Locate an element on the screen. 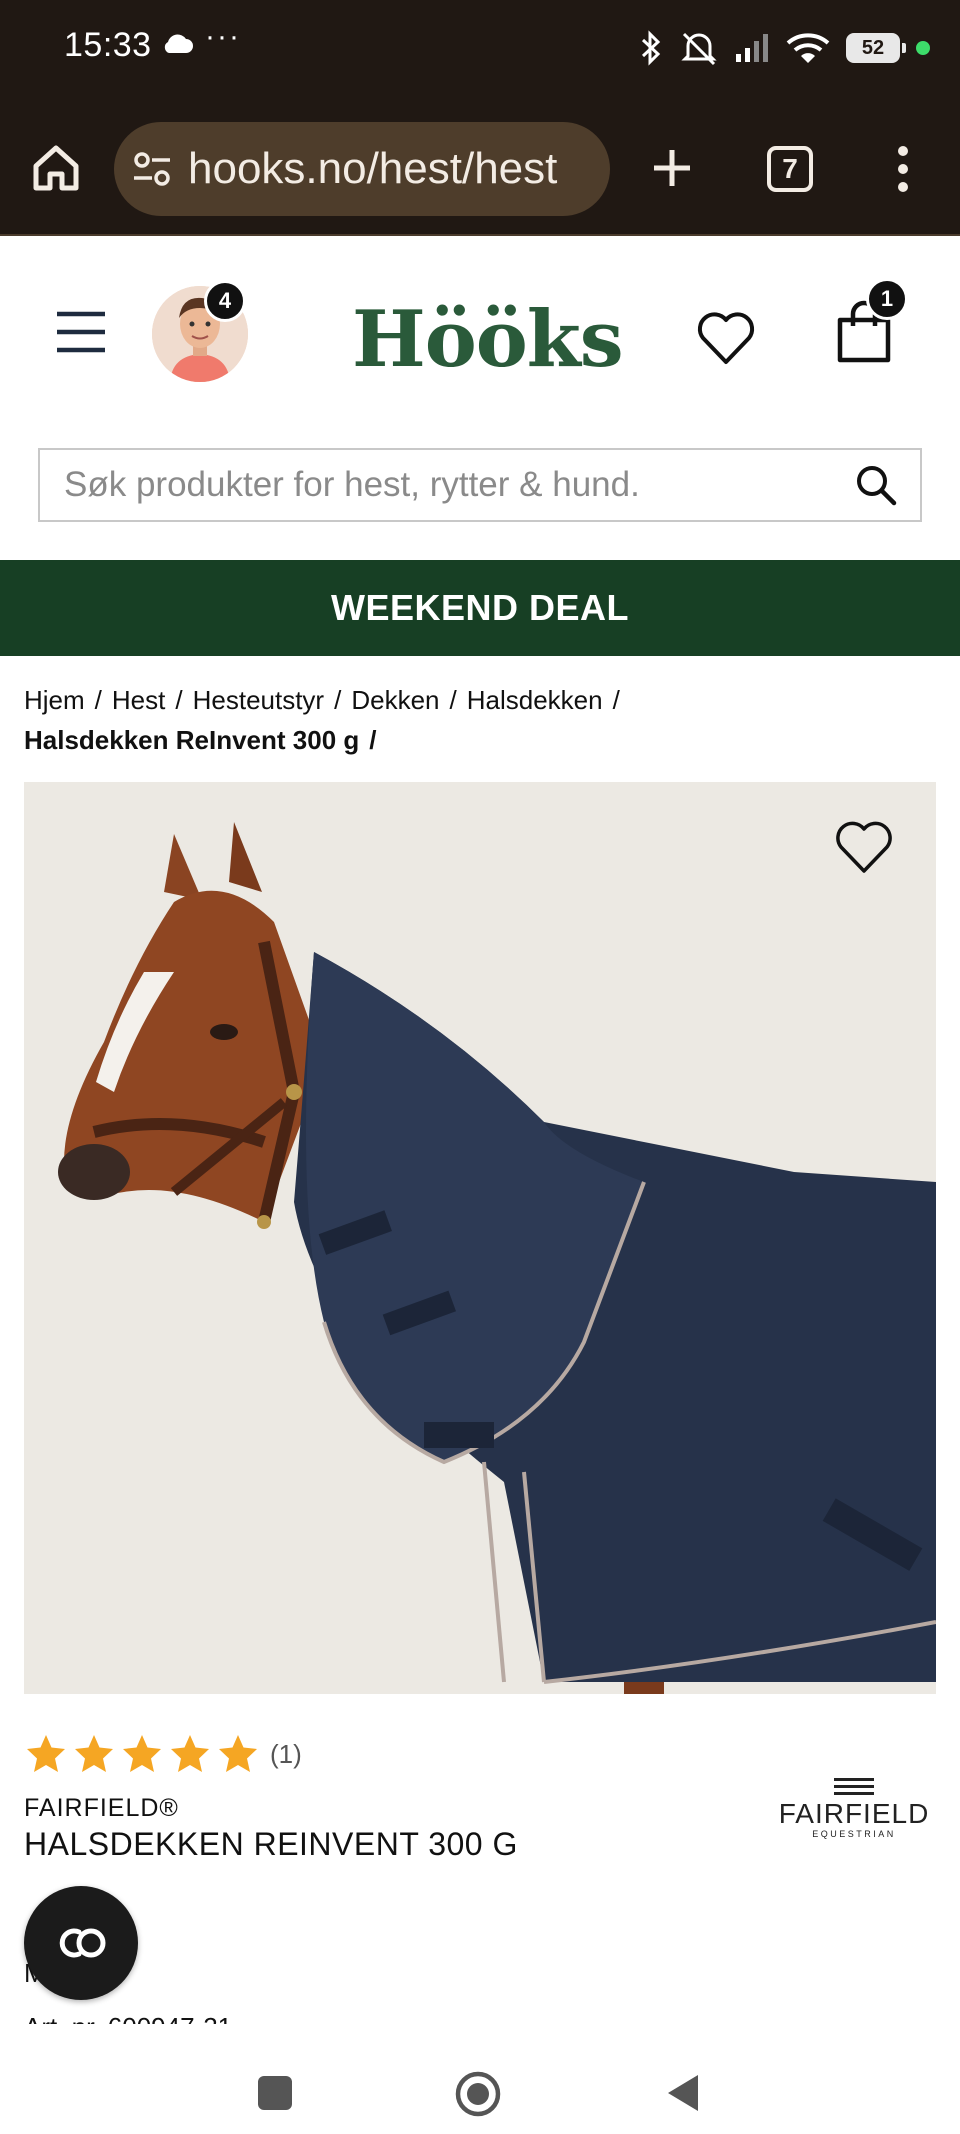 The height and width of the screenshot is (2134, 960). search-field: Søk produkter for hest, rytter & hund. is located at coordinates (480, 485).